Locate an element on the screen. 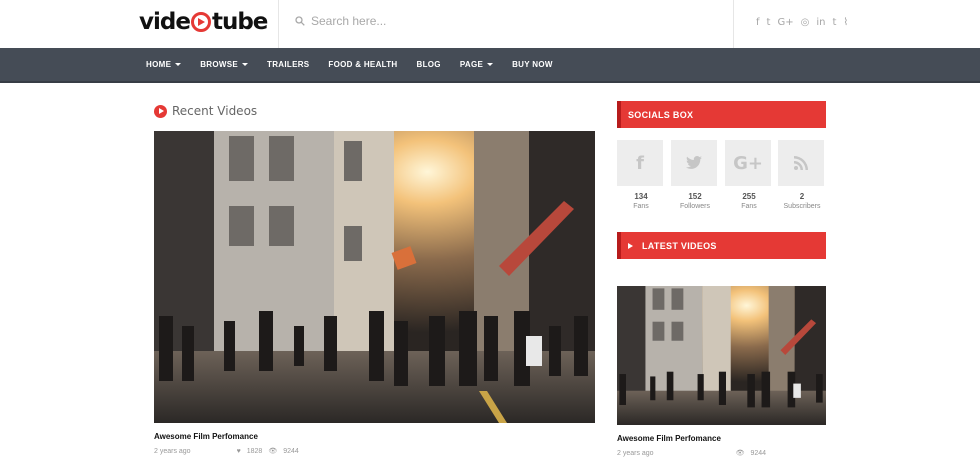  twitter-icon: t is located at coordinates (769, 22).